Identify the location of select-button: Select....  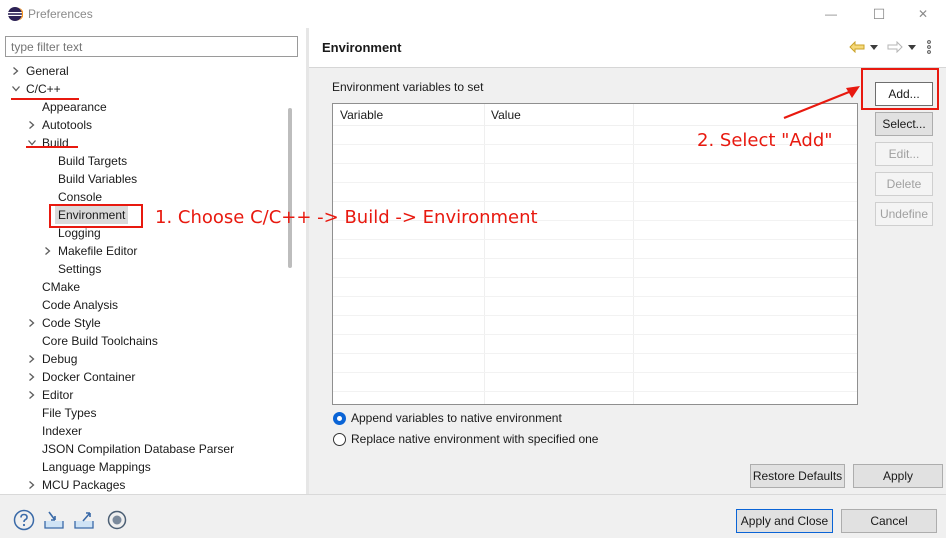
(904, 124).